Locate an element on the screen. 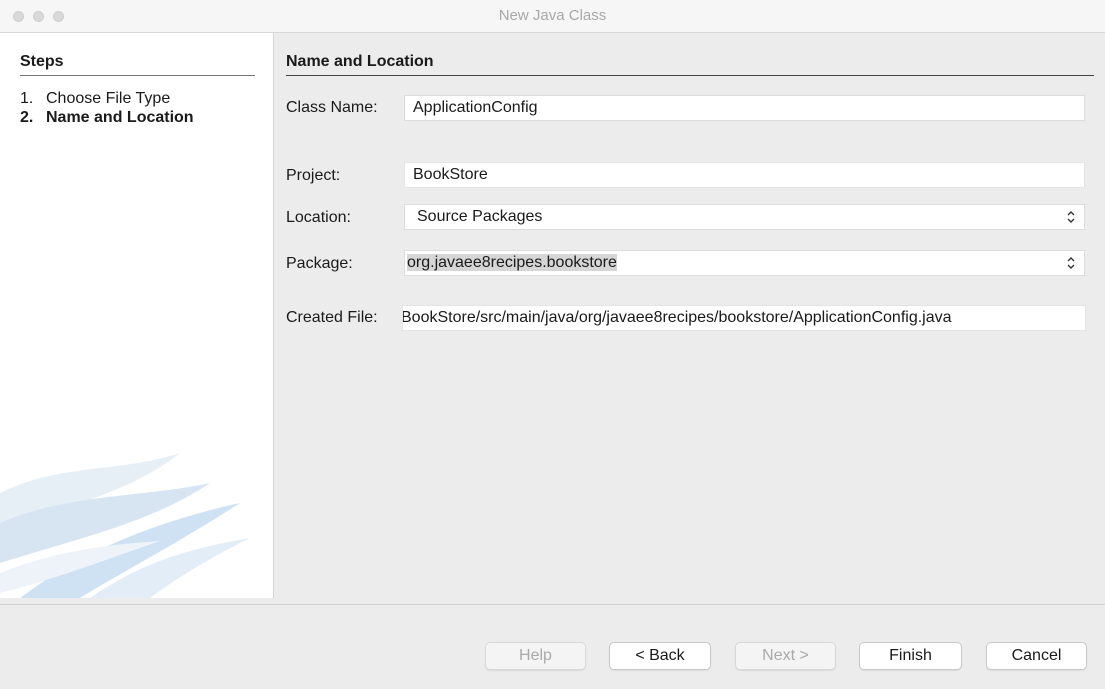  window-title: New Java Class is located at coordinates (552, 15).